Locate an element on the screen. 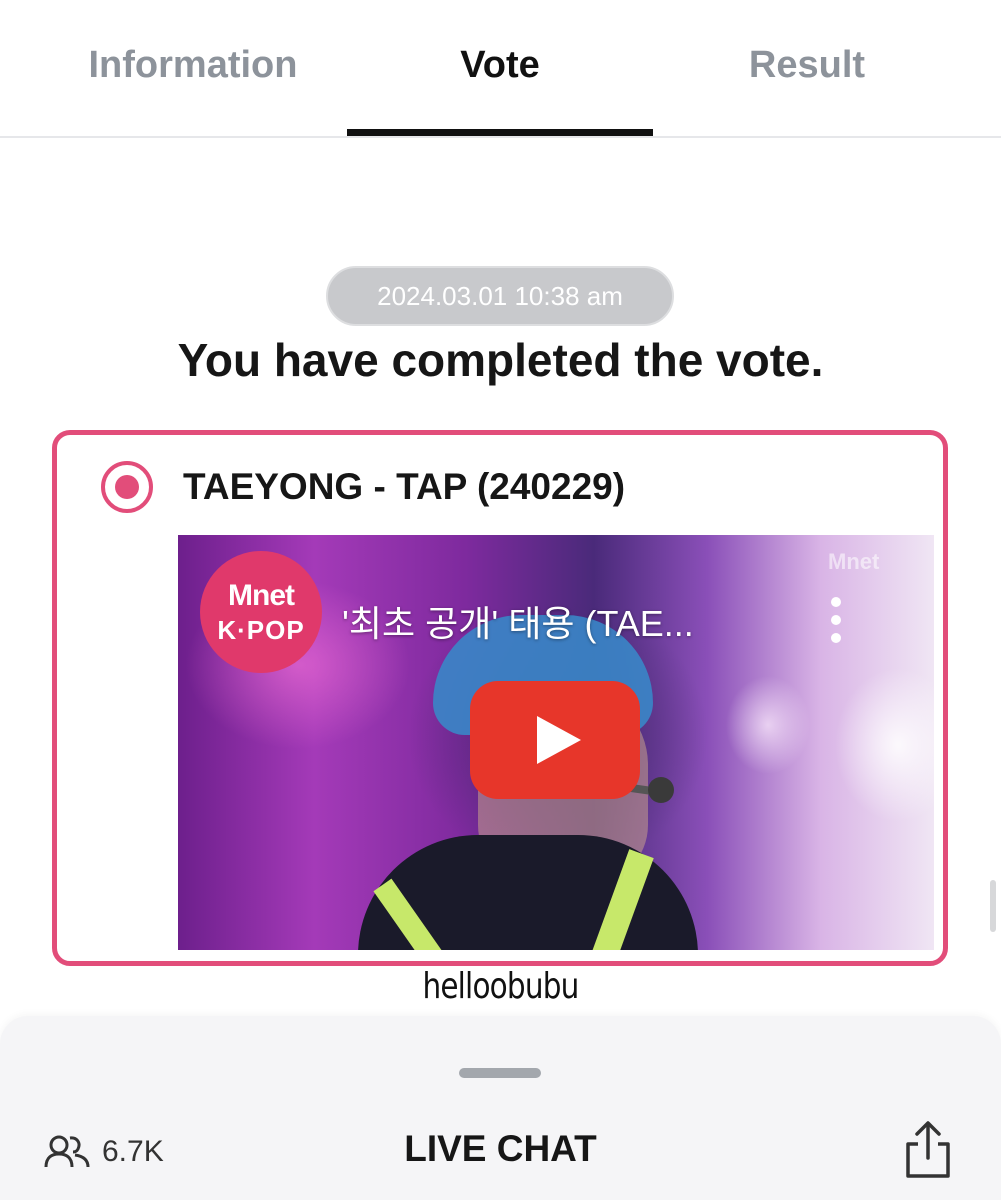 This screenshot has height=1200, width=1001. vote-completed-message: You have completed the vote. is located at coordinates (500, 360).